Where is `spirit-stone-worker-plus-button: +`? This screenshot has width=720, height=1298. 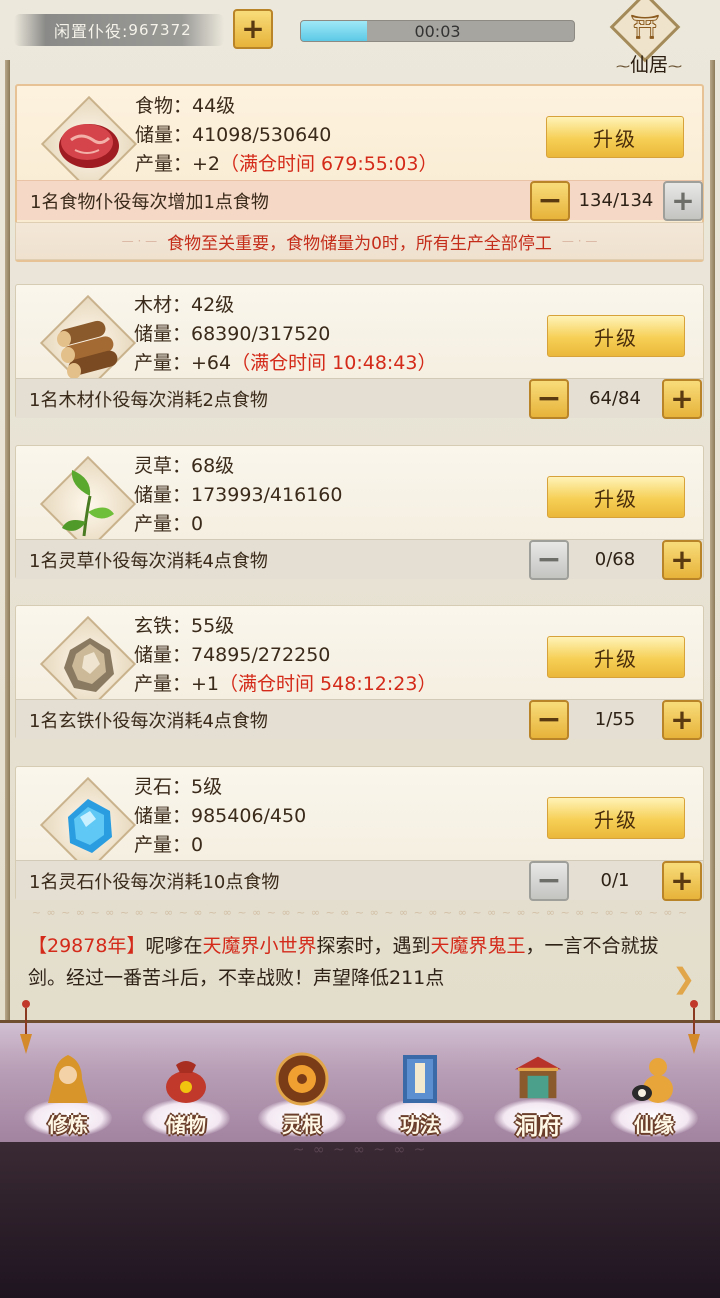 spirit-stone-worker-plus-button: + is located at coordinates (682, 881).